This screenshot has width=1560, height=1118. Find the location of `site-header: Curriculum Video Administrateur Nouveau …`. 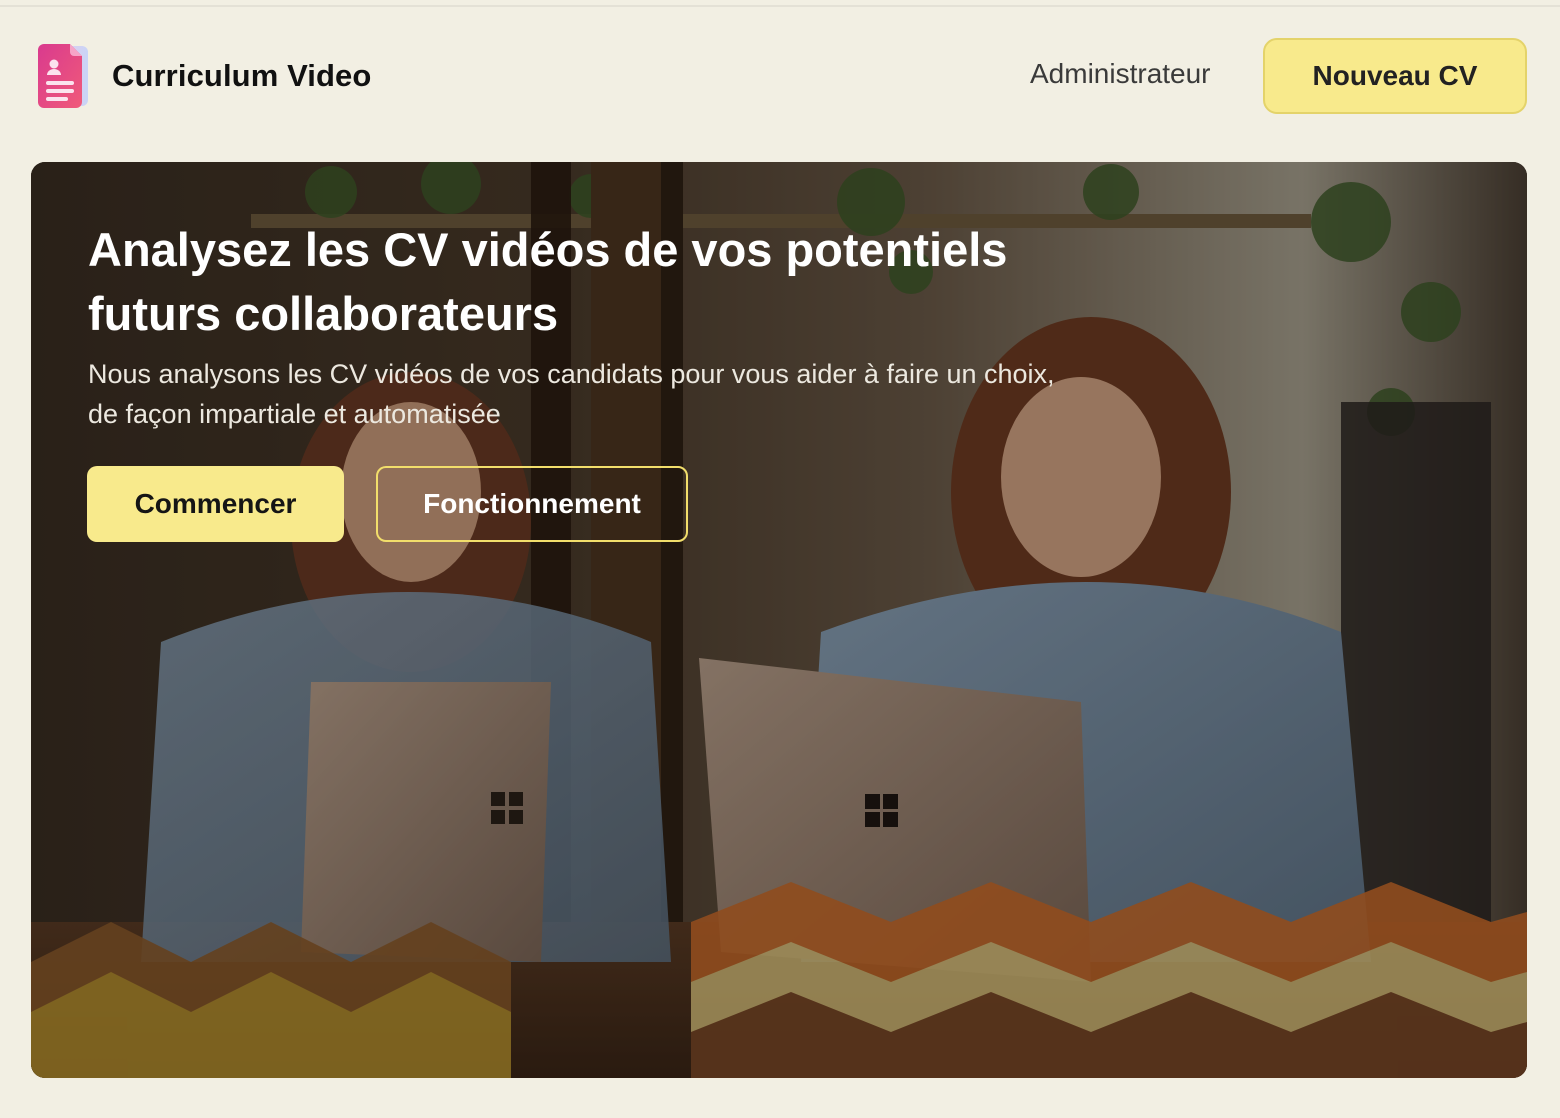

site-header: Curriculum Video Administrateur Nouveau … is located at coordinates (780, 75).